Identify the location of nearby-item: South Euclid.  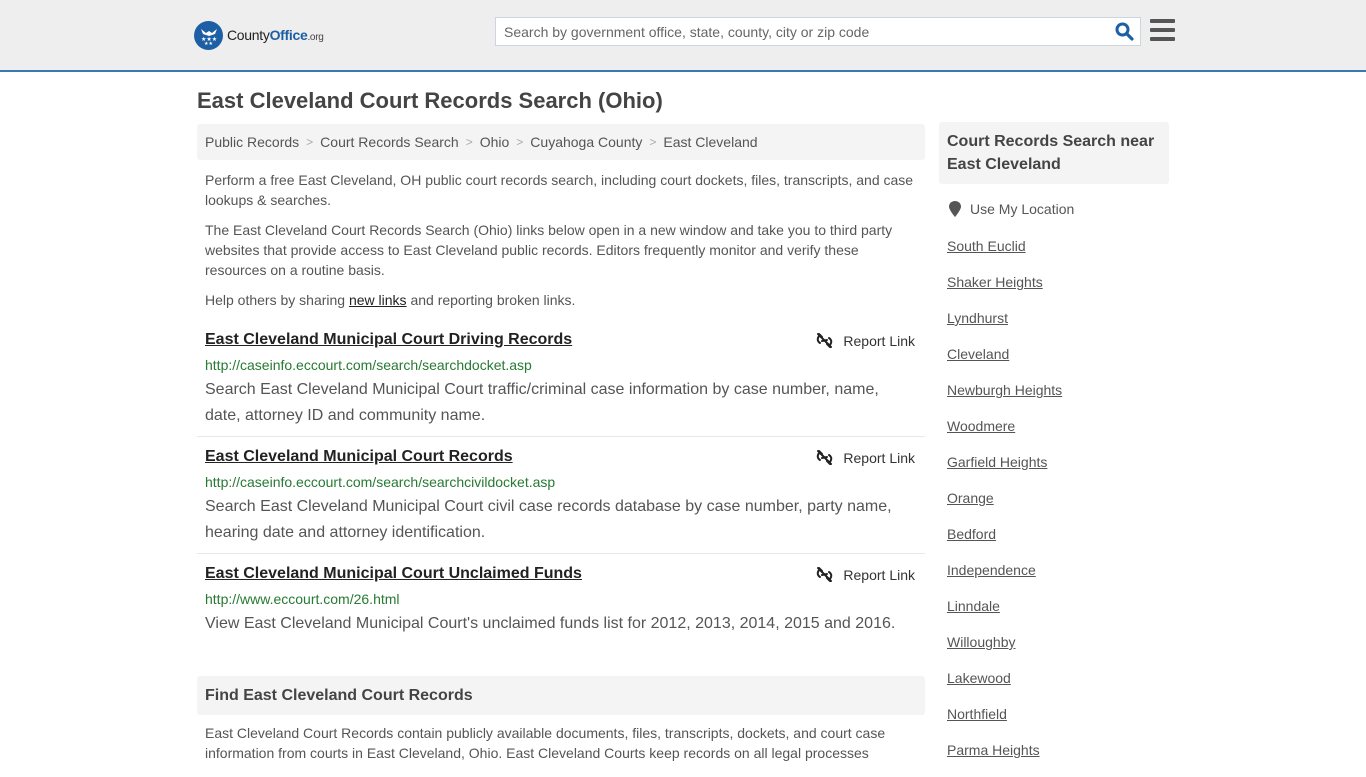
(1004, 255).